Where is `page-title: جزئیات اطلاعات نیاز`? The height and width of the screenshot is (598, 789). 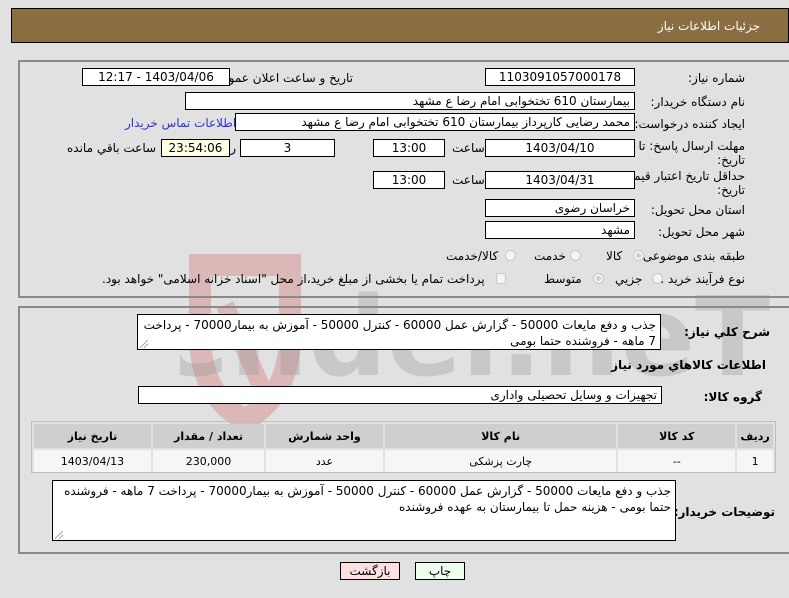
page-title: جزئیات اطلاعات نیاز is located at coordinates (708, 26).